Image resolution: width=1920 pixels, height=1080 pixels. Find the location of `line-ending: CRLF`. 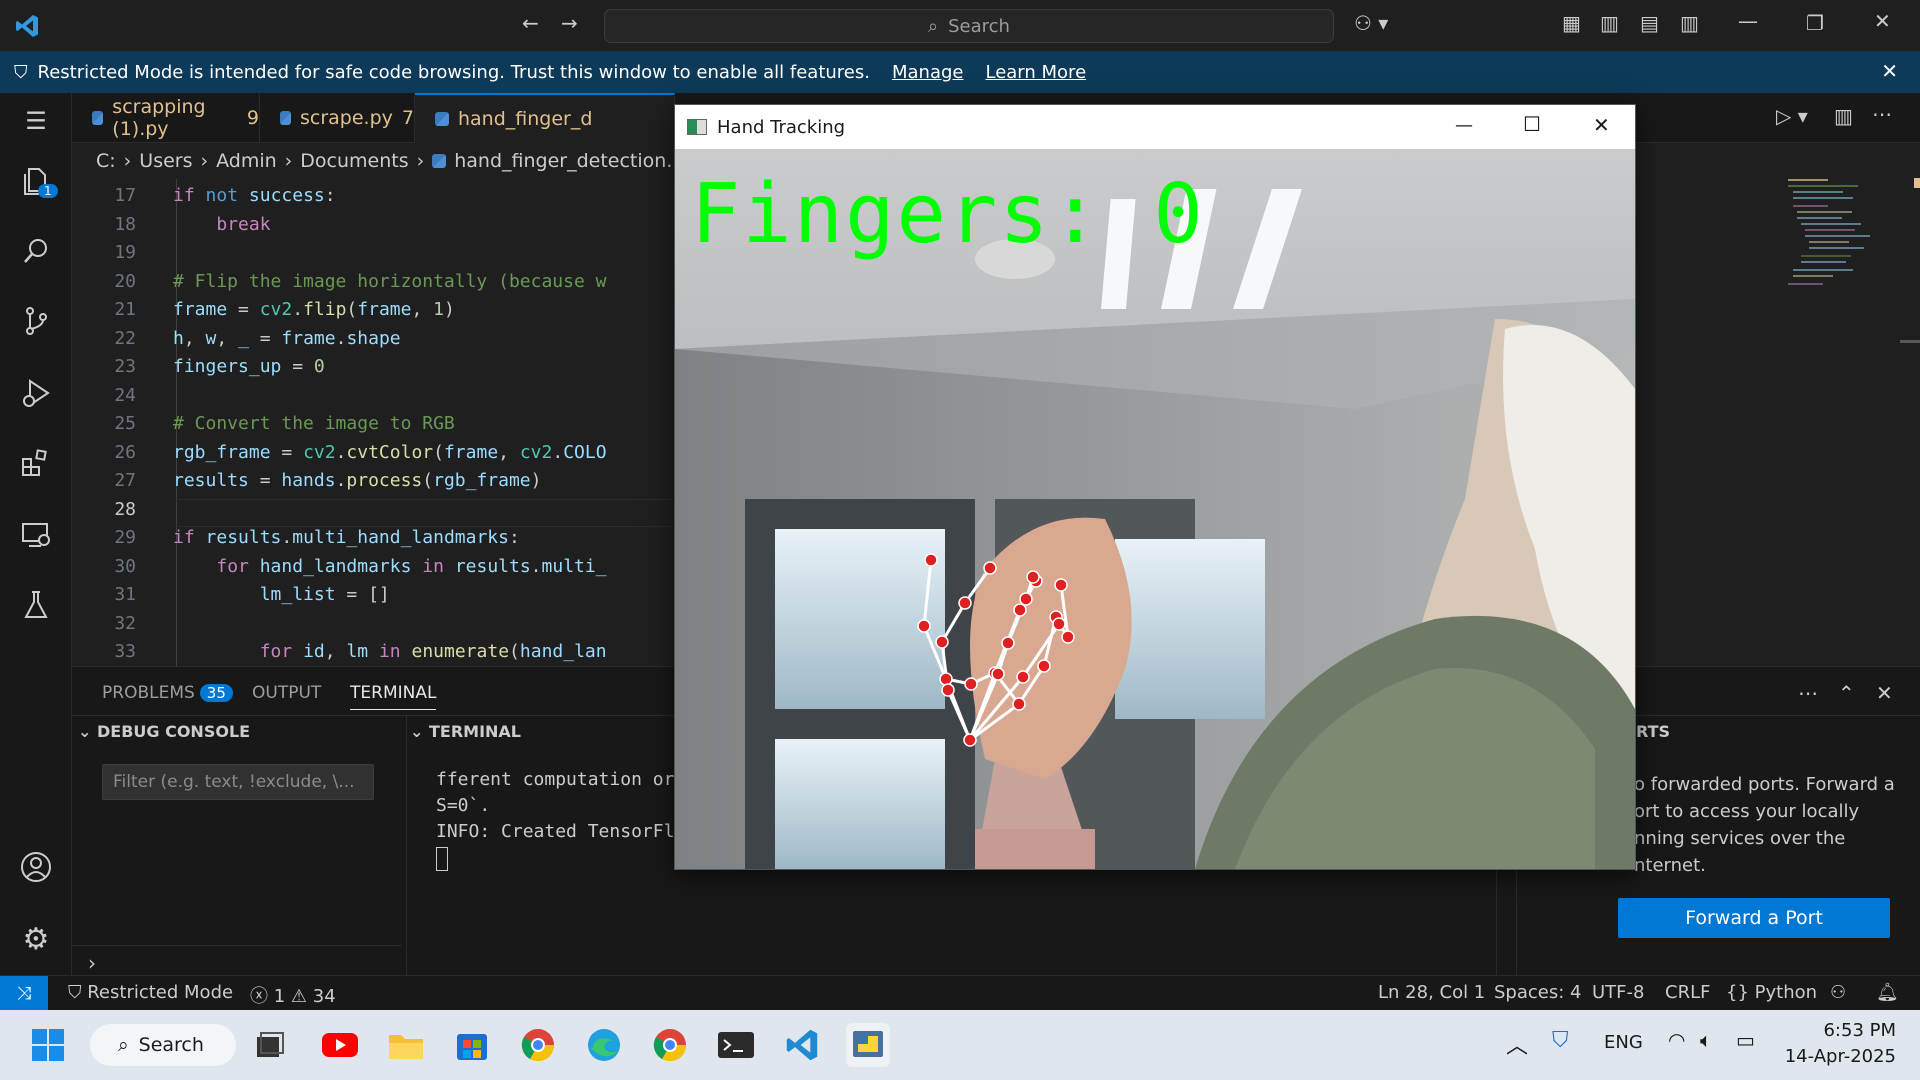

line-ending: CRLF is located at coordinates (1687, 992).